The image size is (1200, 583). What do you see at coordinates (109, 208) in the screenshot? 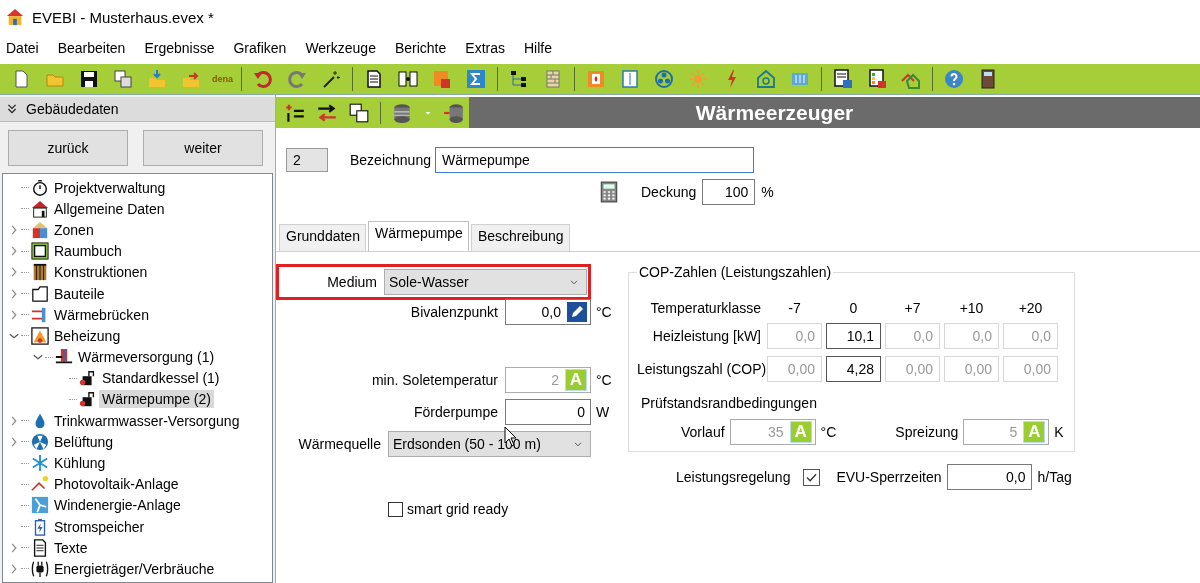
I see `tree-item: Allgemeine Daten` at bounding box center [109, 208].